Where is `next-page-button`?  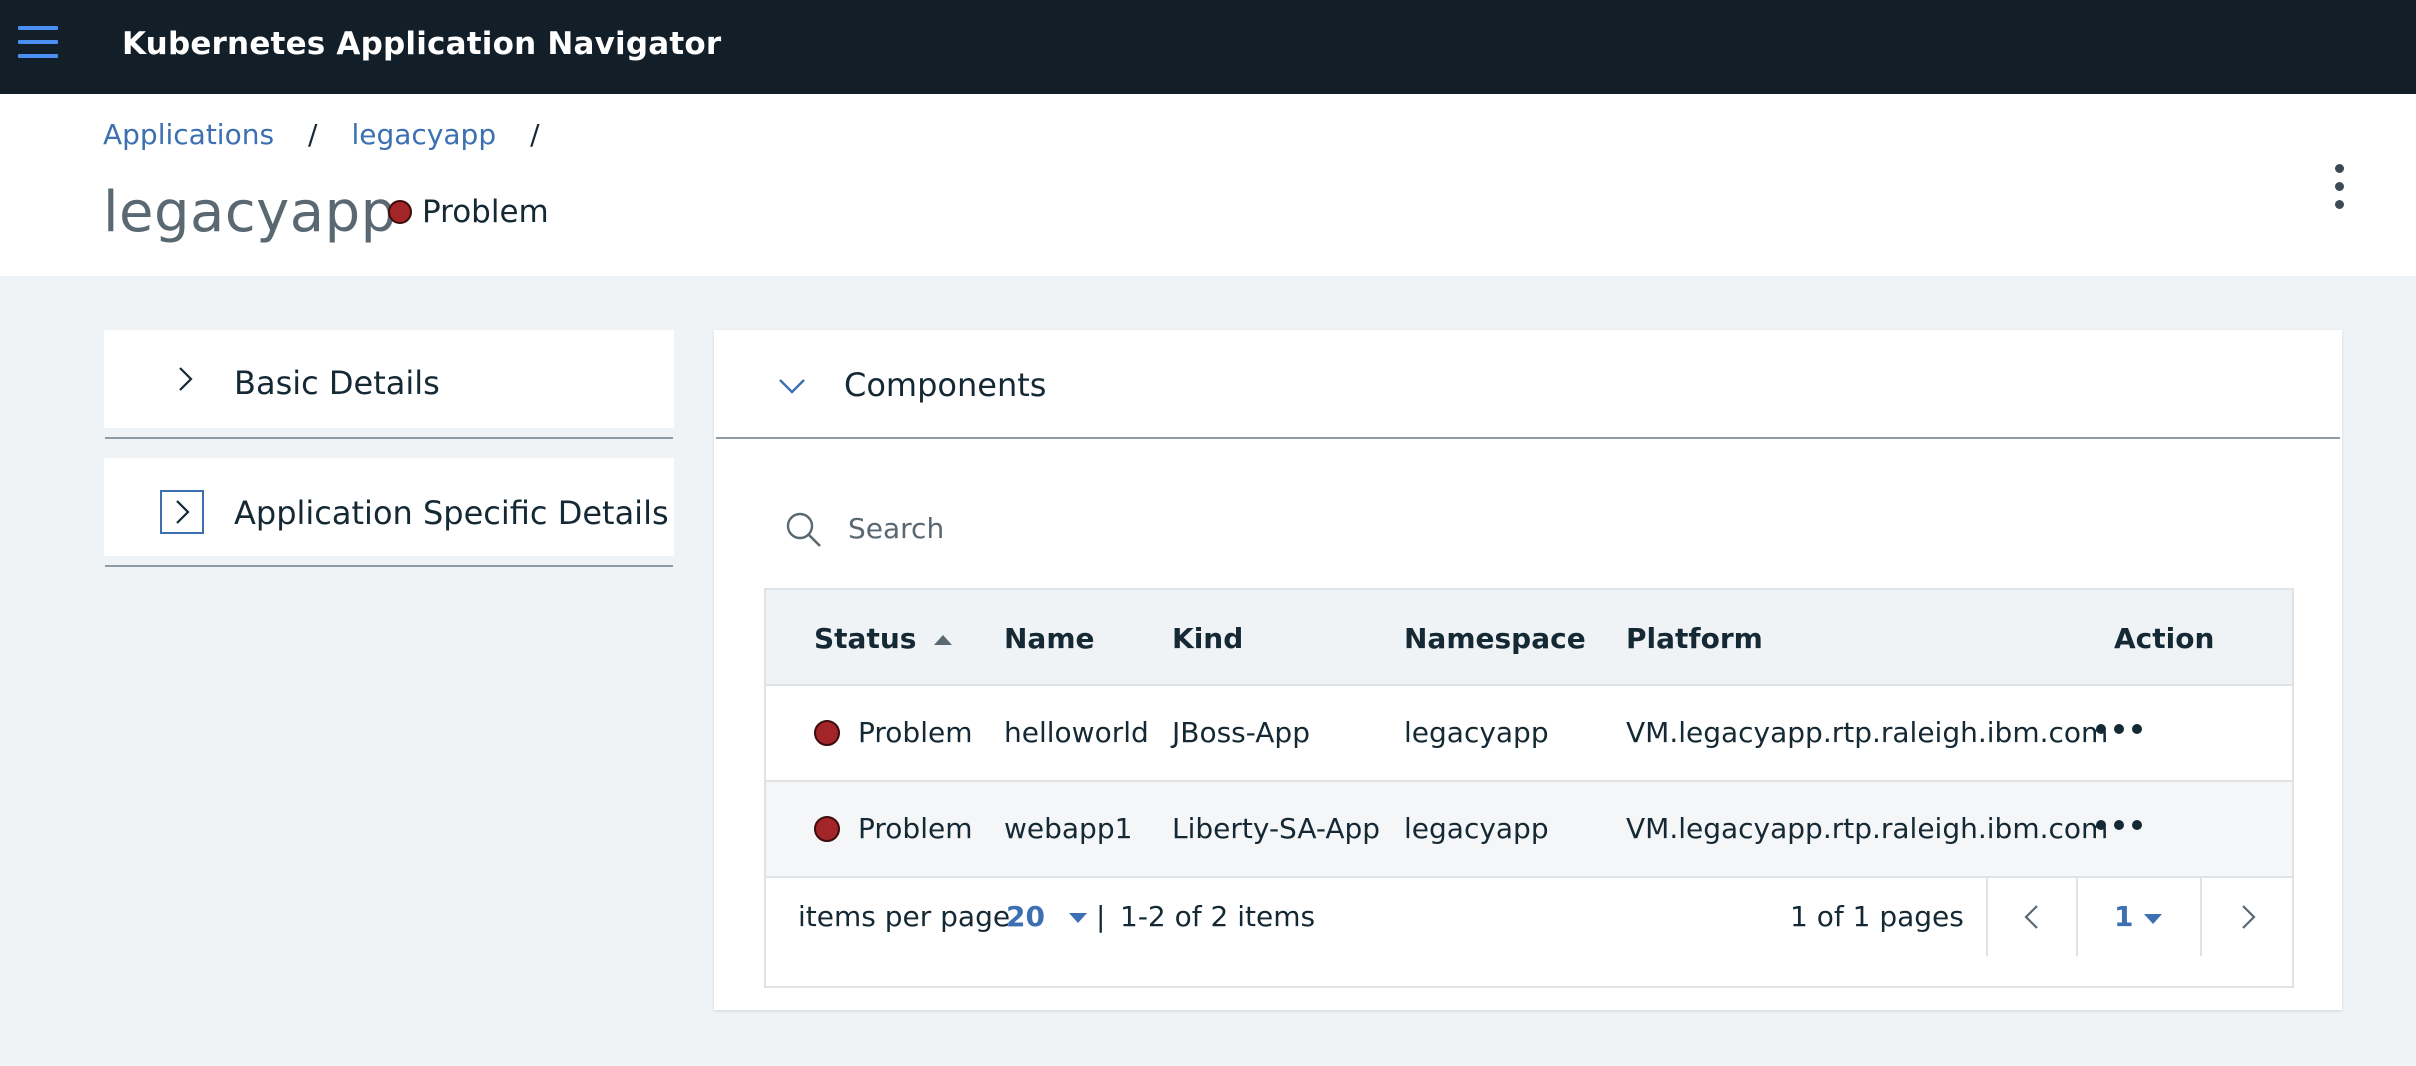
next-page-button is located at coordinates (2246, 917).